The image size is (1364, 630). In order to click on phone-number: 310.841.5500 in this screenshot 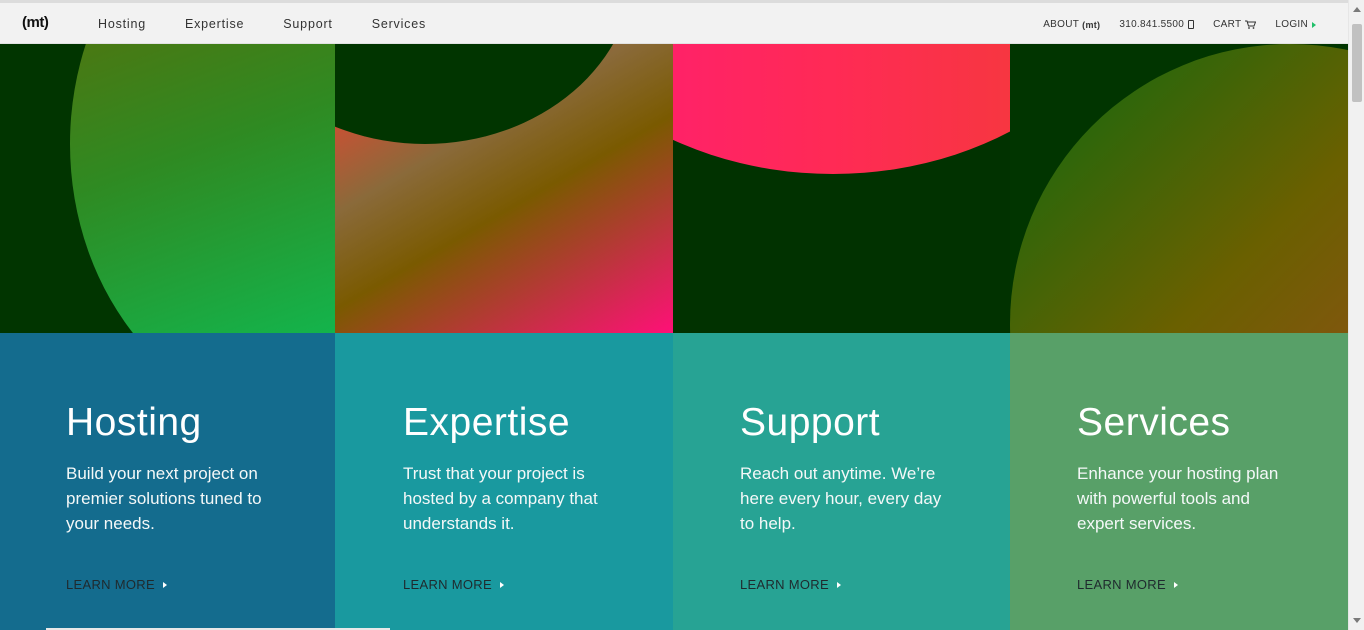, I will do `click(1152, 24)`.